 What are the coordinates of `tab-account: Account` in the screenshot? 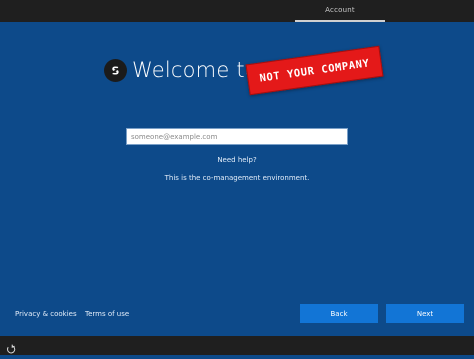 It's located at (340, 11).